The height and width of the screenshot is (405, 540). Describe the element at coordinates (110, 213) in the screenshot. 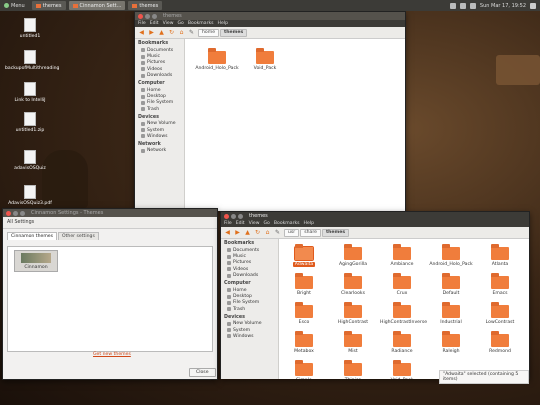

I see `titlebar: Cinnamon Settings - Themes` at that location.